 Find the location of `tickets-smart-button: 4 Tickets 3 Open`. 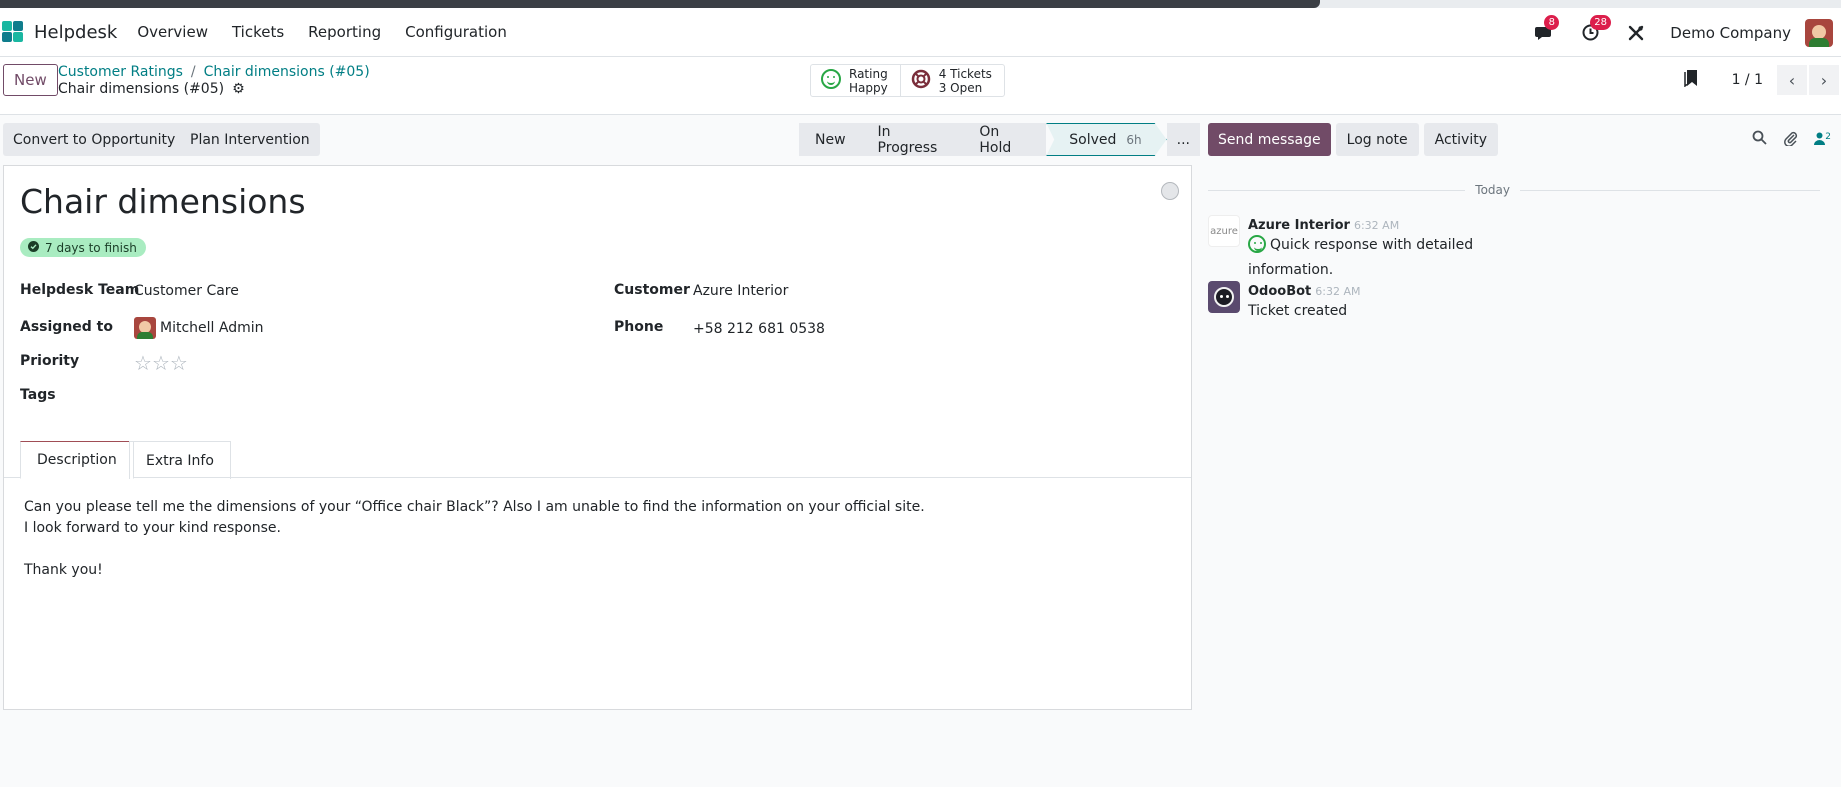

tickets-smart-button: 4 Tickets 3 Open is located at coordinates (952, 80).